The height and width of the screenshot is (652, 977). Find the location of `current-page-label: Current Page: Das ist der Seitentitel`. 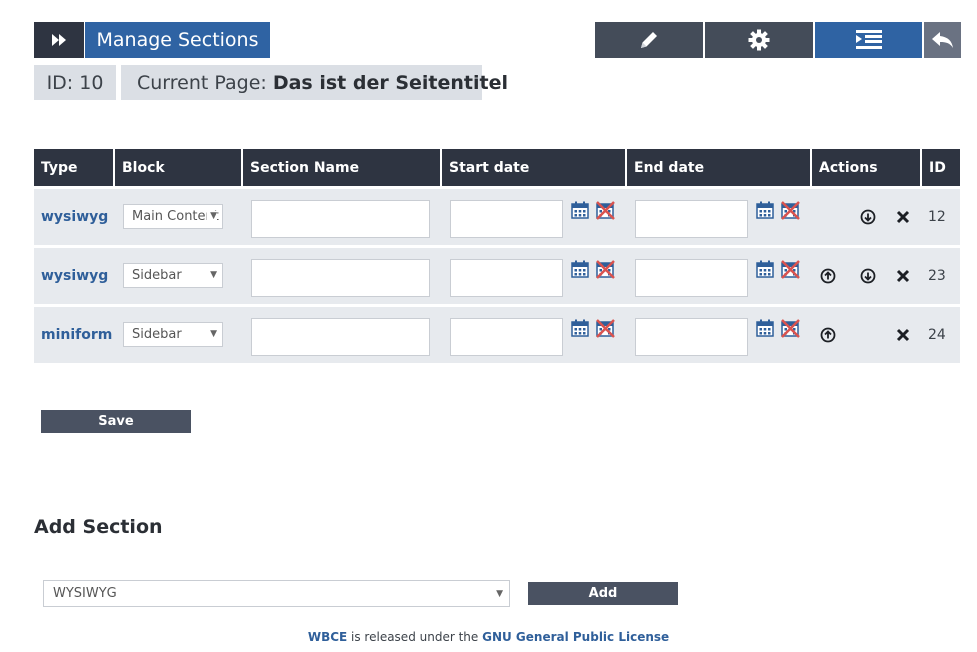

current-page-label: Current Page: Das ist der Seitentitel is located at coordinates (314, 82).